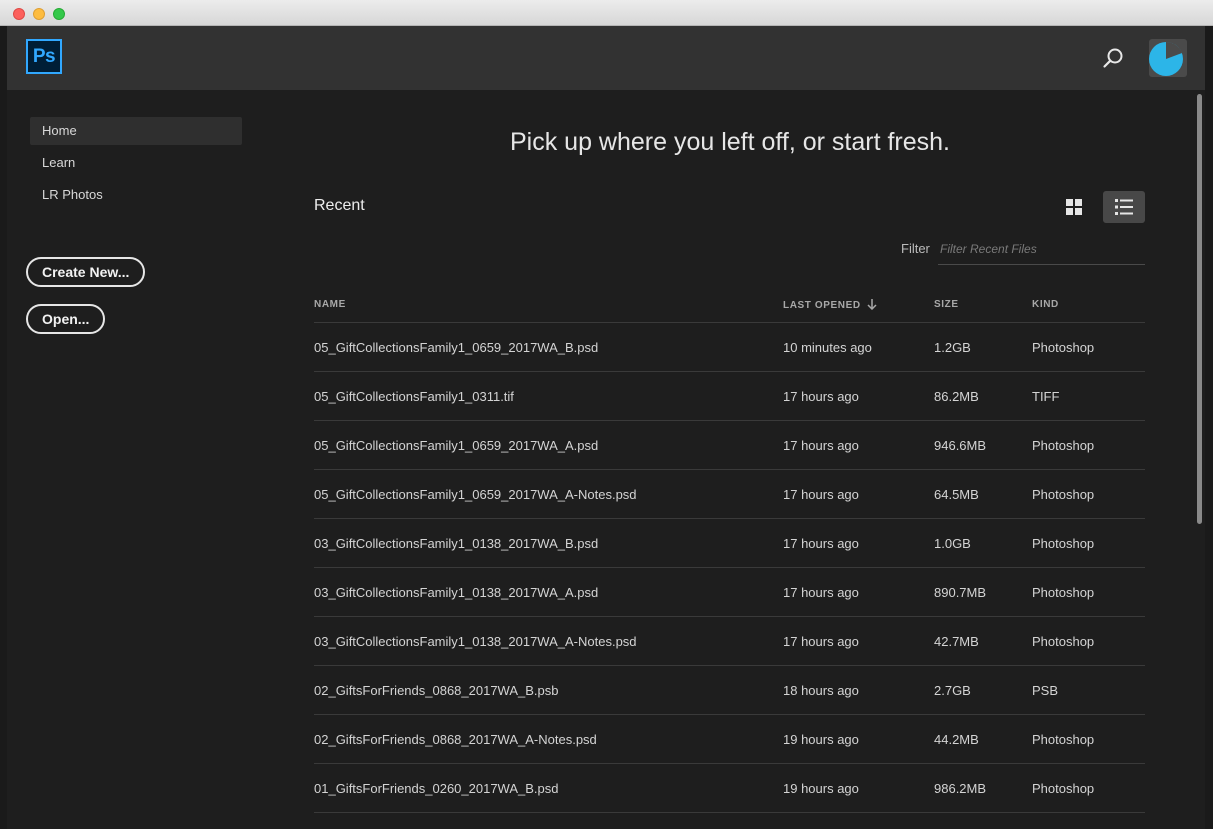 Image resolution: width=1213 pixels, height=829 pixels. Describe the element at coordinates (946, 304) in the screenshot. I see `column-header-size: SIZE` at that location.